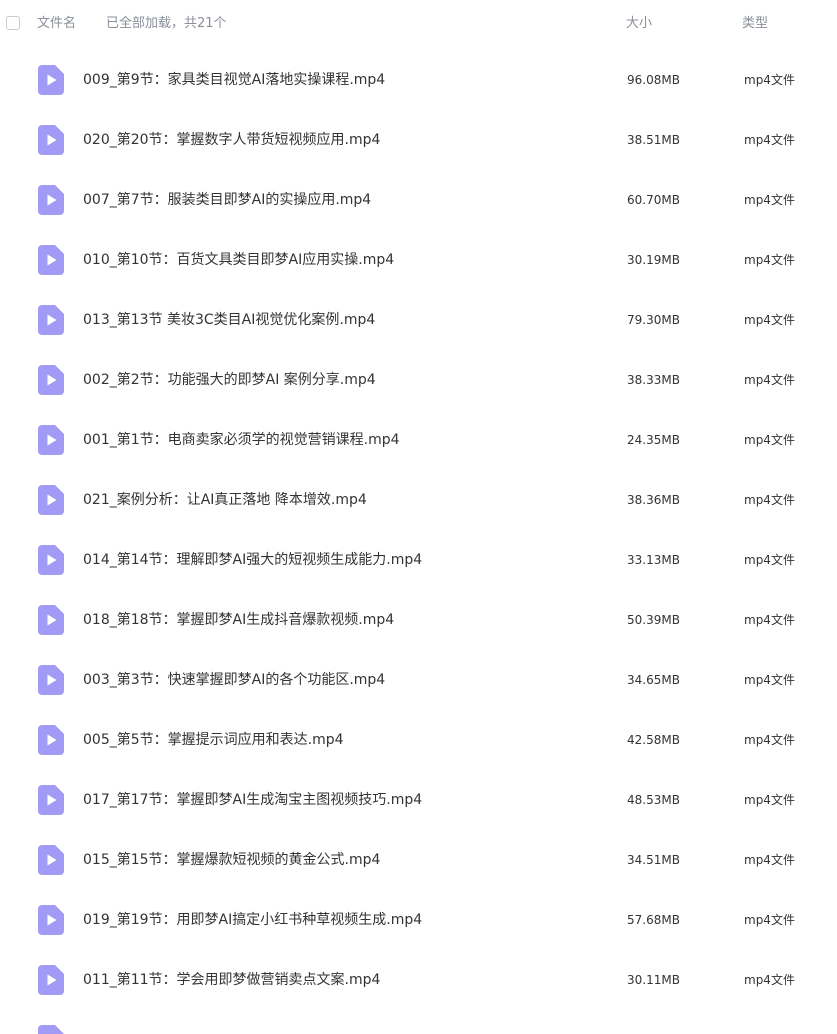 This screenshot has width=837, height=1034. I want to click on file-row-partial, so click(418, 1022).